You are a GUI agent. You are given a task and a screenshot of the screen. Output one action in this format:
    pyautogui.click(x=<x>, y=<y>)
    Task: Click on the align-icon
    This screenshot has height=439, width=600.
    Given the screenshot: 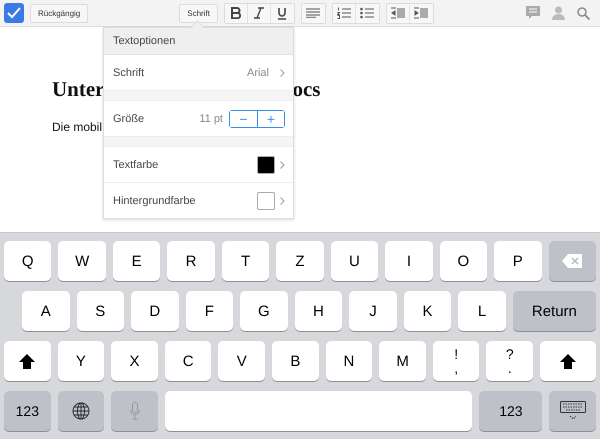 What is the action you would take?
    pyautogui.click(x=313, y=13)
    